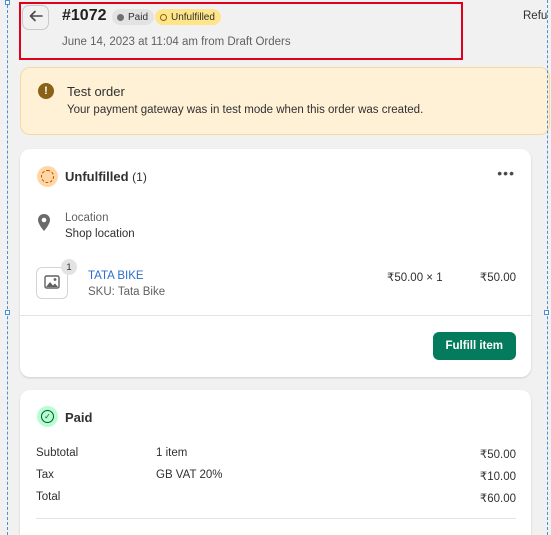 Image resolution: width=551 pixels, height=535 pixels. I want to click on badge-label: Unfulfilled, so click(193, 17).